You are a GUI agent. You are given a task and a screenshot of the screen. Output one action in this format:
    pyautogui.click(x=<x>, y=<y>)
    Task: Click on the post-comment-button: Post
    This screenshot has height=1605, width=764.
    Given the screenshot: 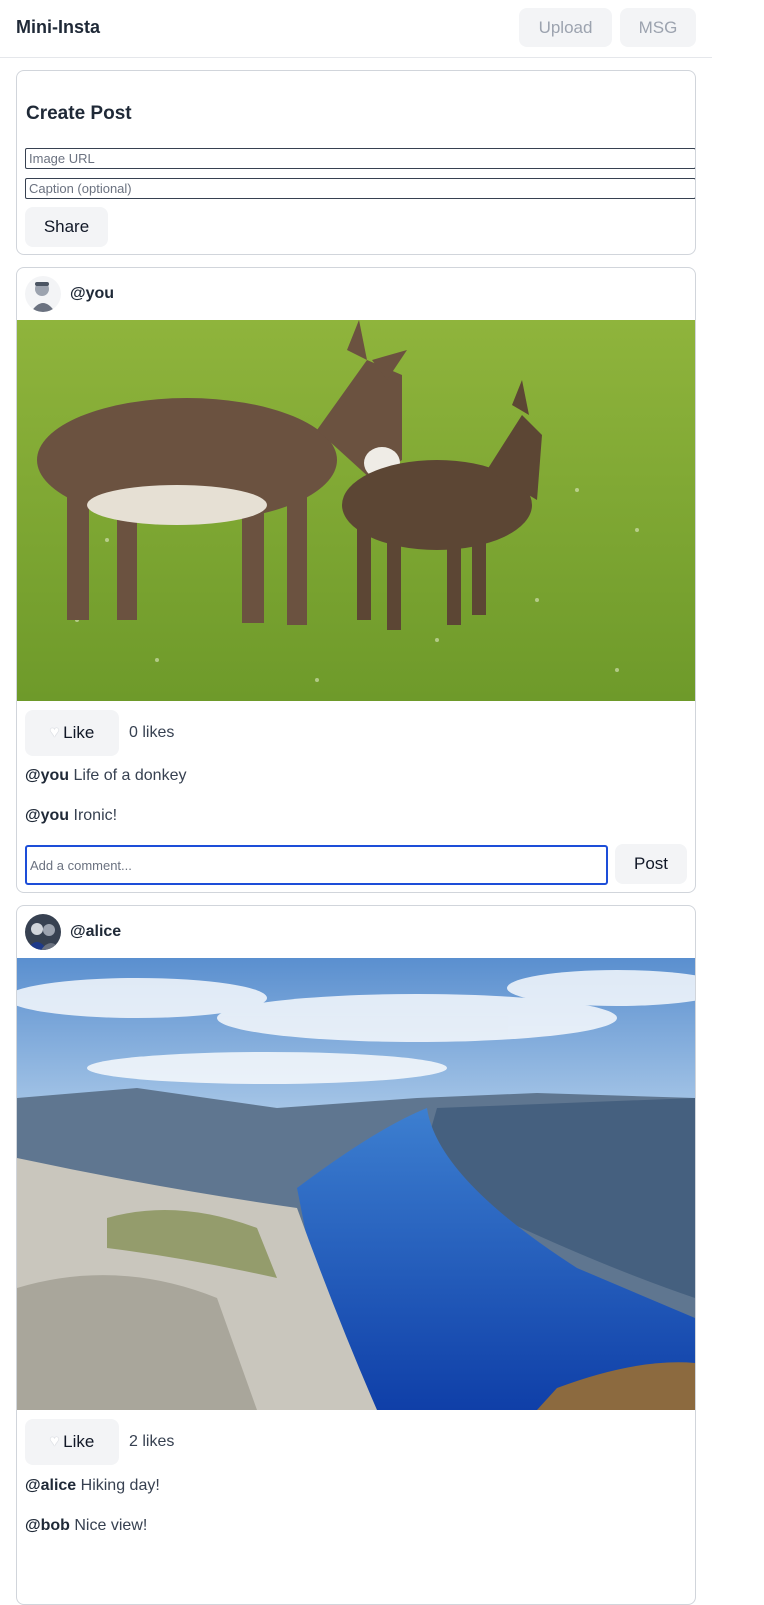 What is the action you would take?
    pyautogui.click(x=651, y=864)
    